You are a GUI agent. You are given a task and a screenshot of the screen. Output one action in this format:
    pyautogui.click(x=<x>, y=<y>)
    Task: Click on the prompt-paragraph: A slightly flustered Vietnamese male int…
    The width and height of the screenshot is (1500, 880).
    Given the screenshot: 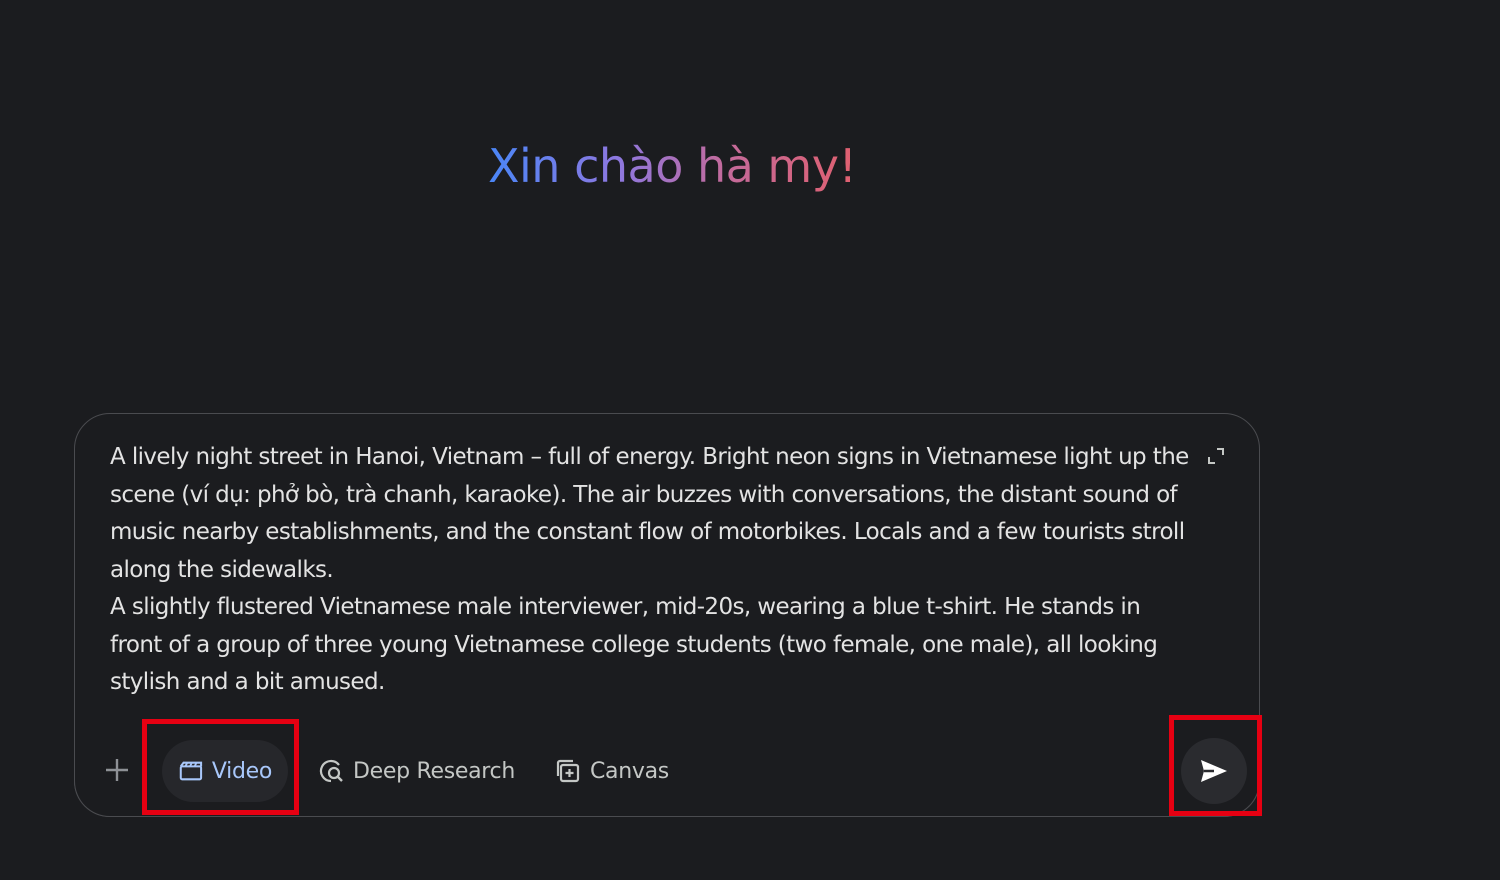 What is the action you would take?
    pyautogui.click(x=634, y=644)
    